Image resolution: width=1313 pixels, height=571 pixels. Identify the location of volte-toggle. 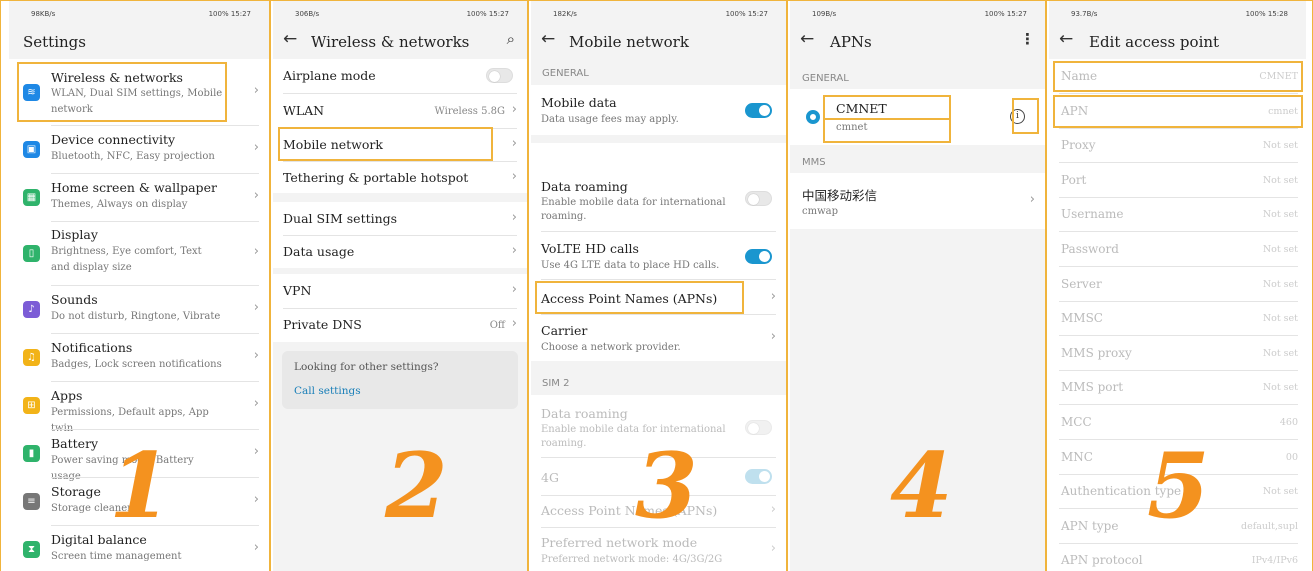
(758, 256).